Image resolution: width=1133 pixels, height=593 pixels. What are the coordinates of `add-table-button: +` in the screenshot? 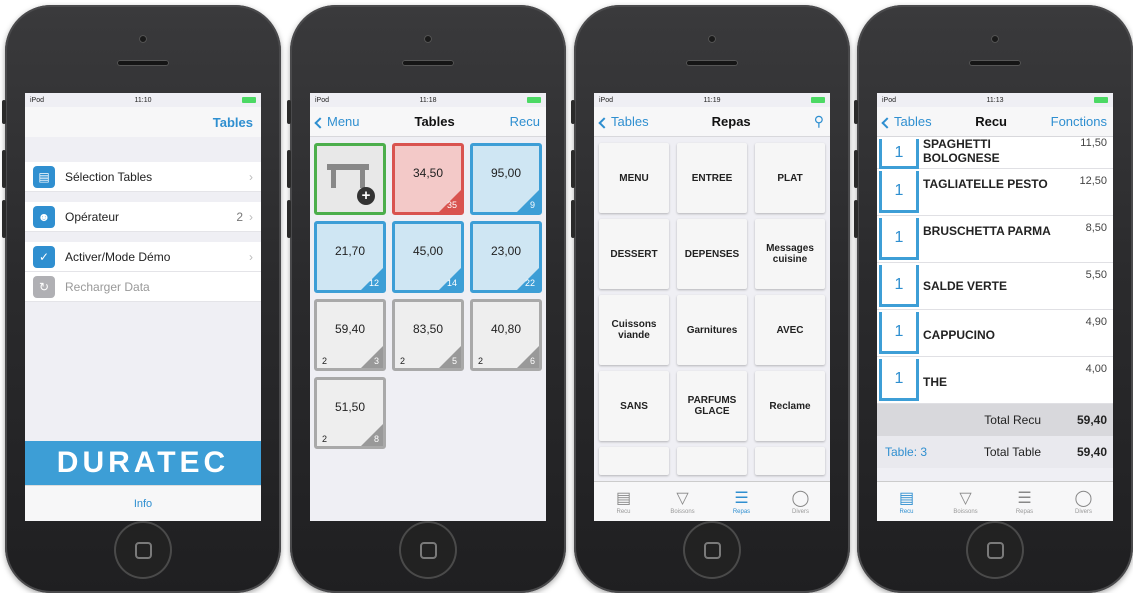 It's located at (350, 179).